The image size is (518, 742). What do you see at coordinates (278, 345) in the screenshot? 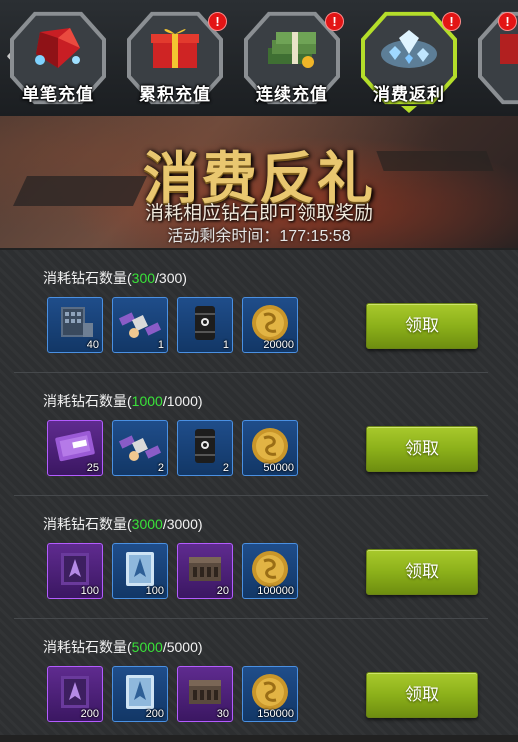
I see `item-count: 20000` at bounding box center [278, 345].